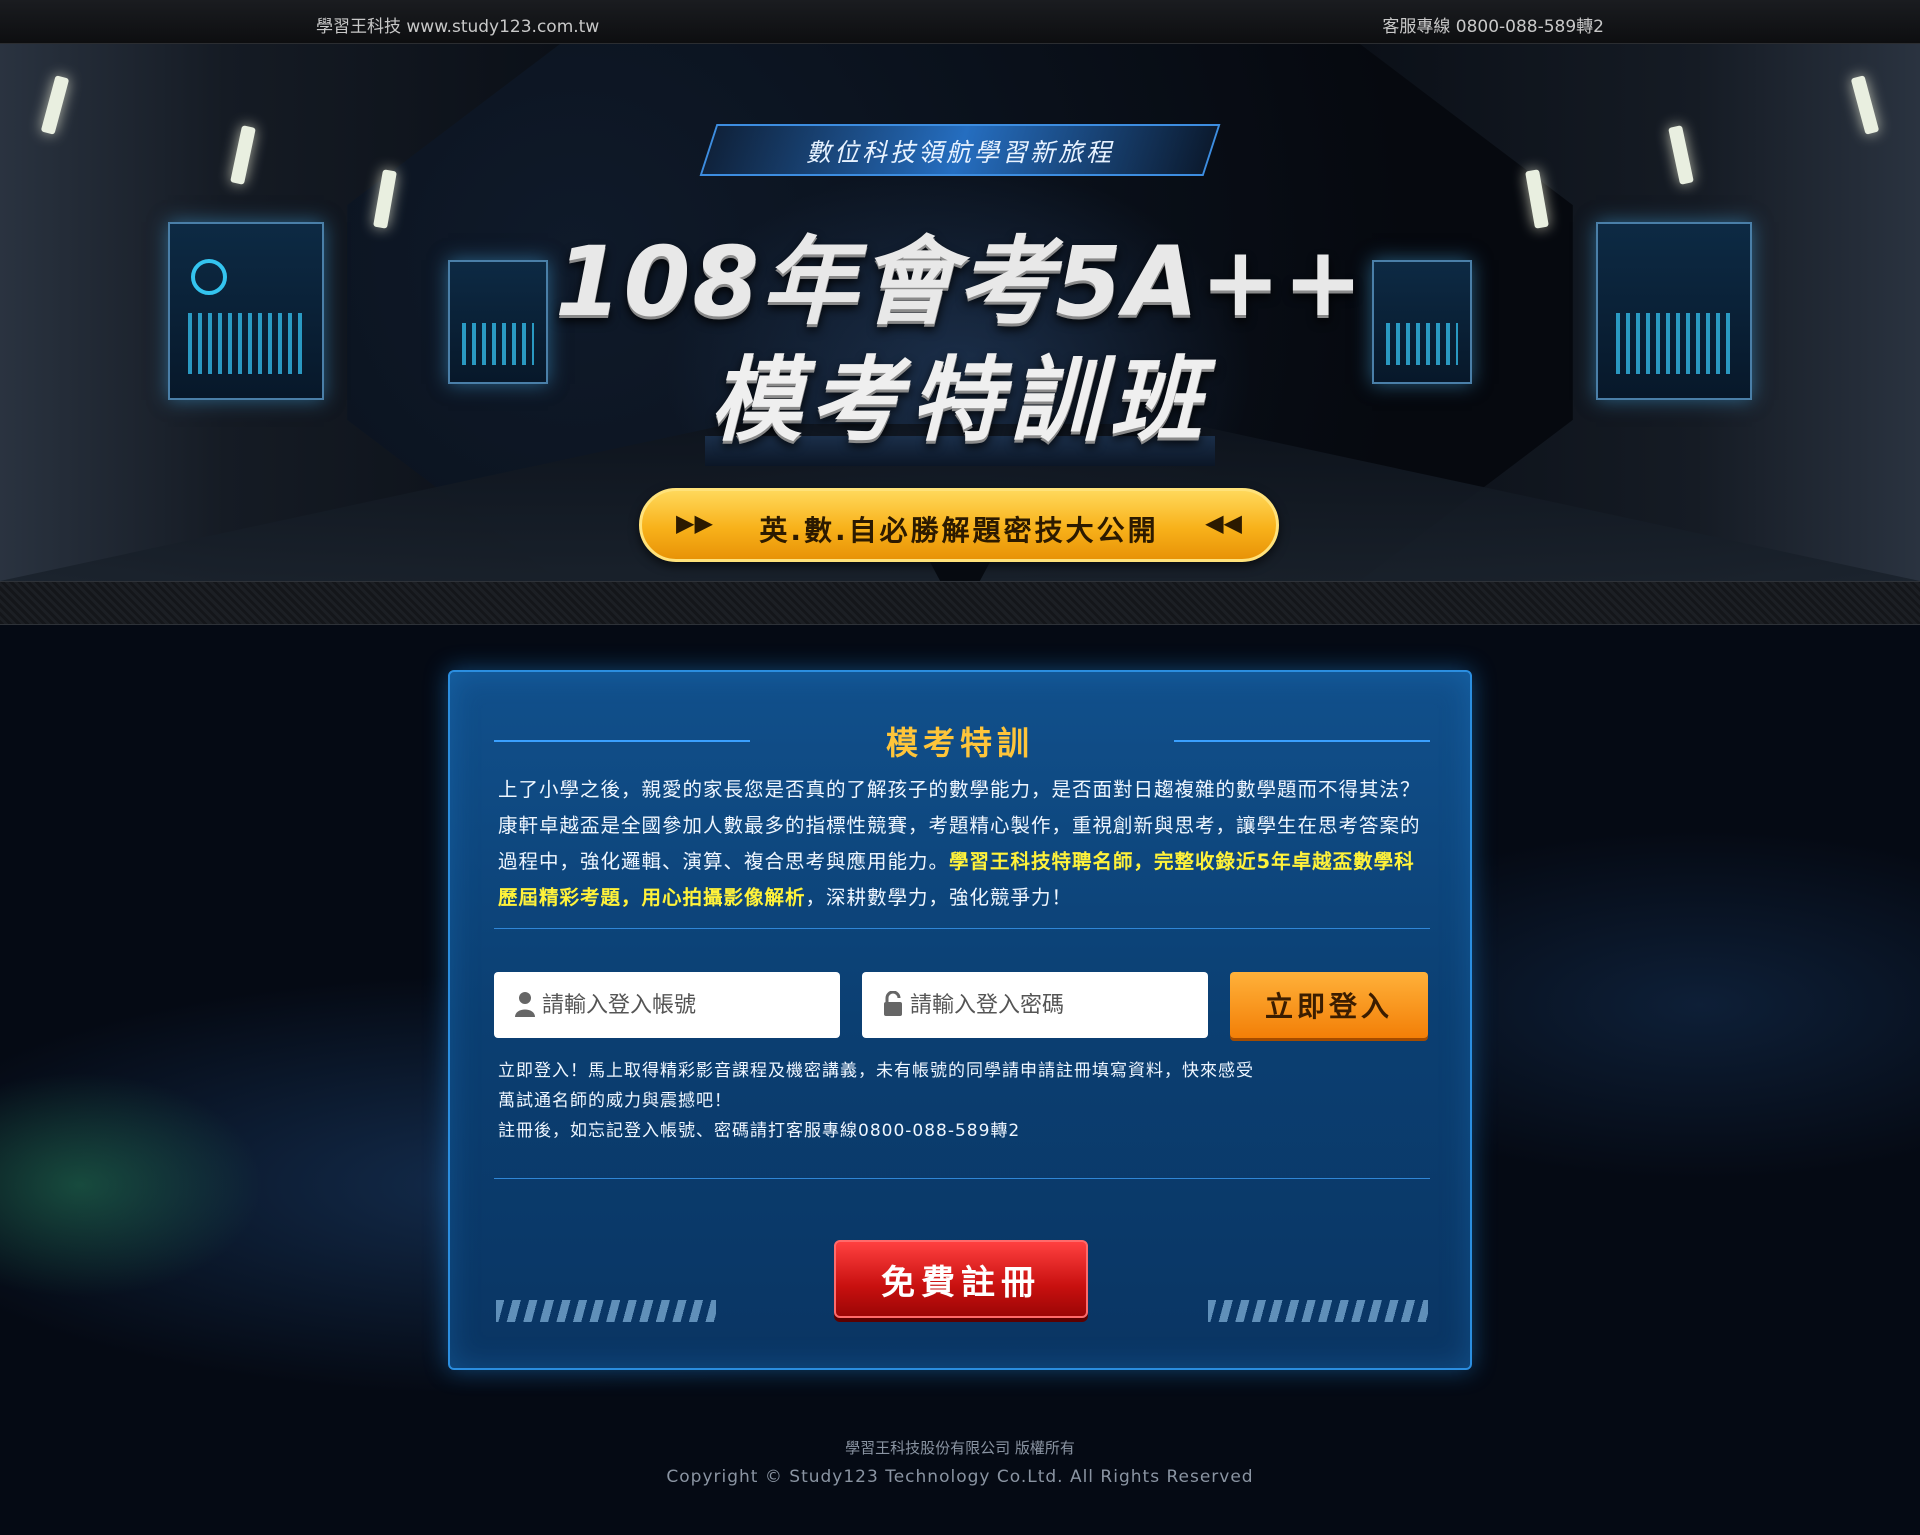 The height and width of the screenshot is (1535, 1920). What do you see at coordinates (1223, 523) in the screenshot?
I see `double-play-left-icon: ◀◀` at bounding box center [1223, 523].